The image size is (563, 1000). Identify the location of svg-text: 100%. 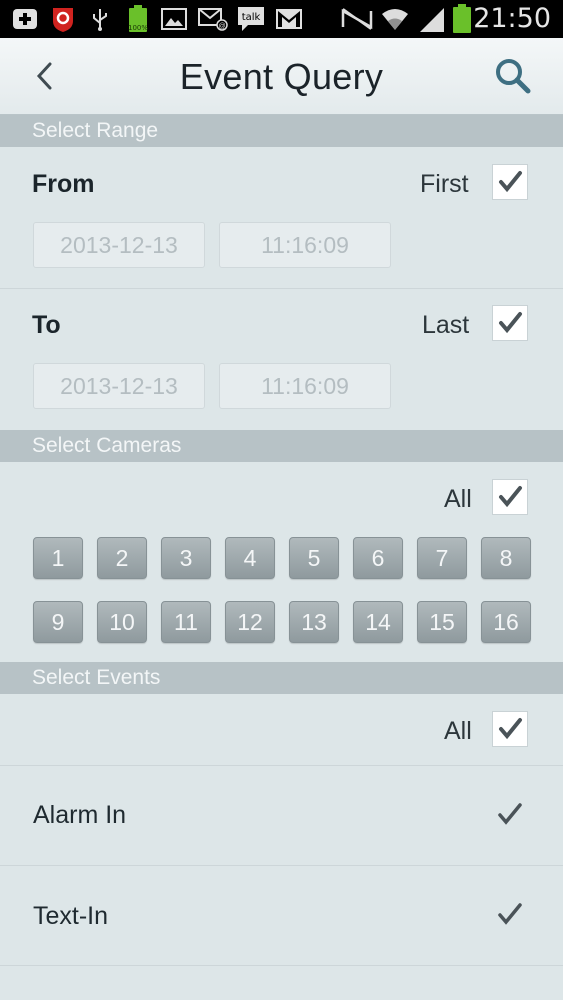
(138, 28).